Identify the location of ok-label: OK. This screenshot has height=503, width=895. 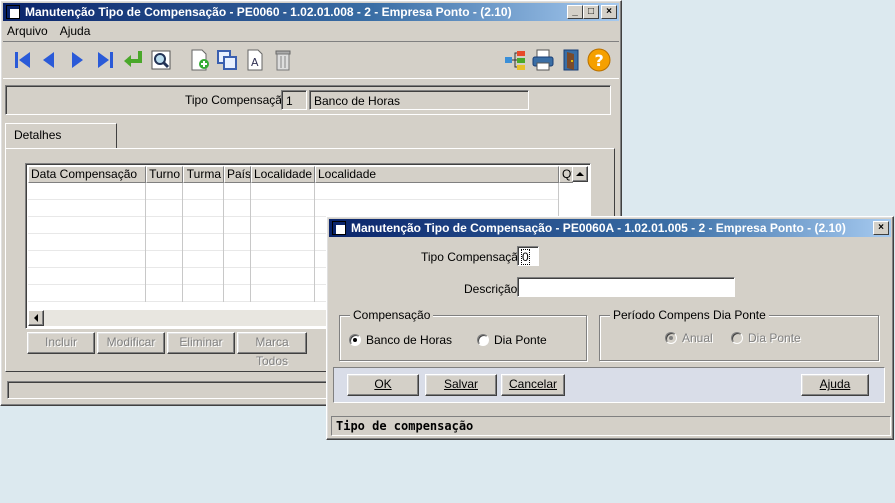
(383, 384).